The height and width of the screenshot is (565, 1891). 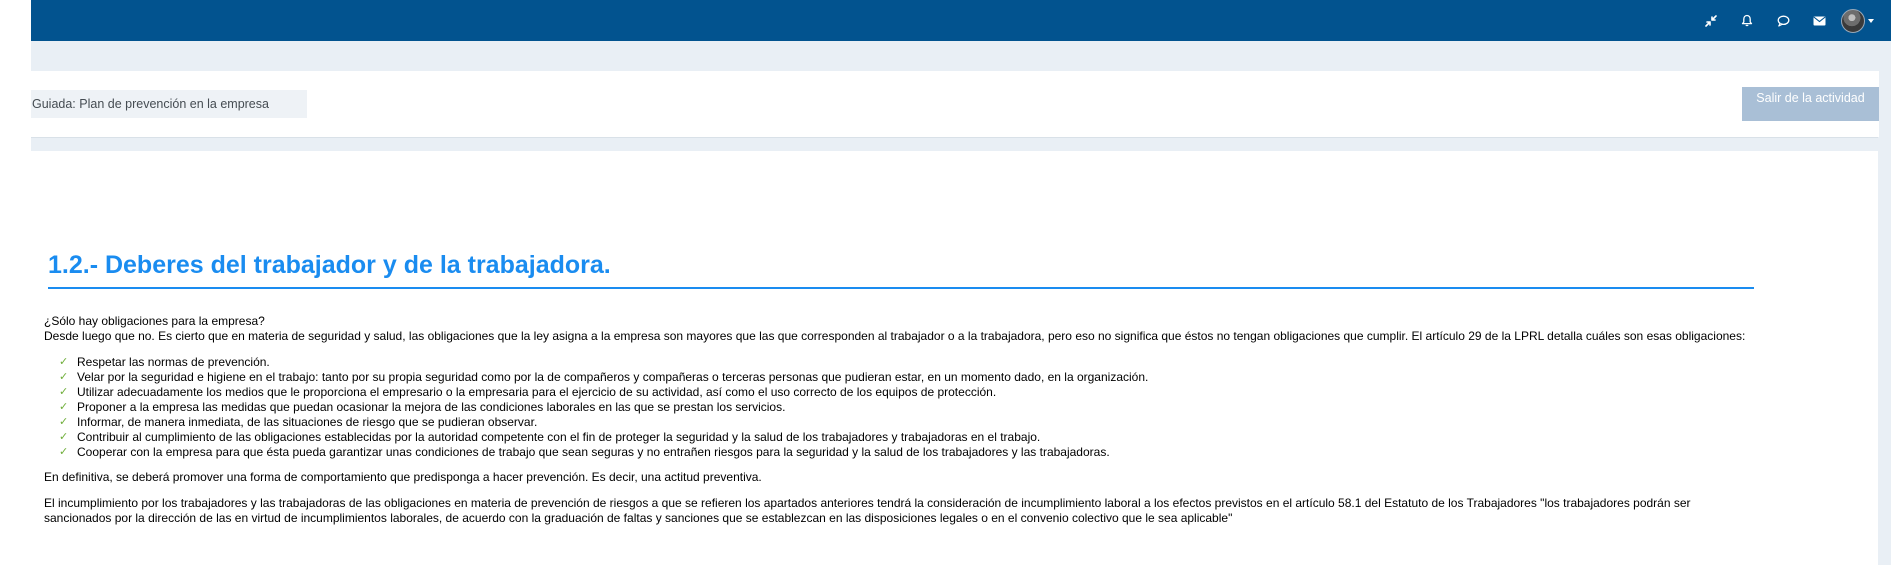 What do you see at coordinates (1819, 20) in the screenshot?
I see `envelope-icon` at bounding box center [1819, 20].